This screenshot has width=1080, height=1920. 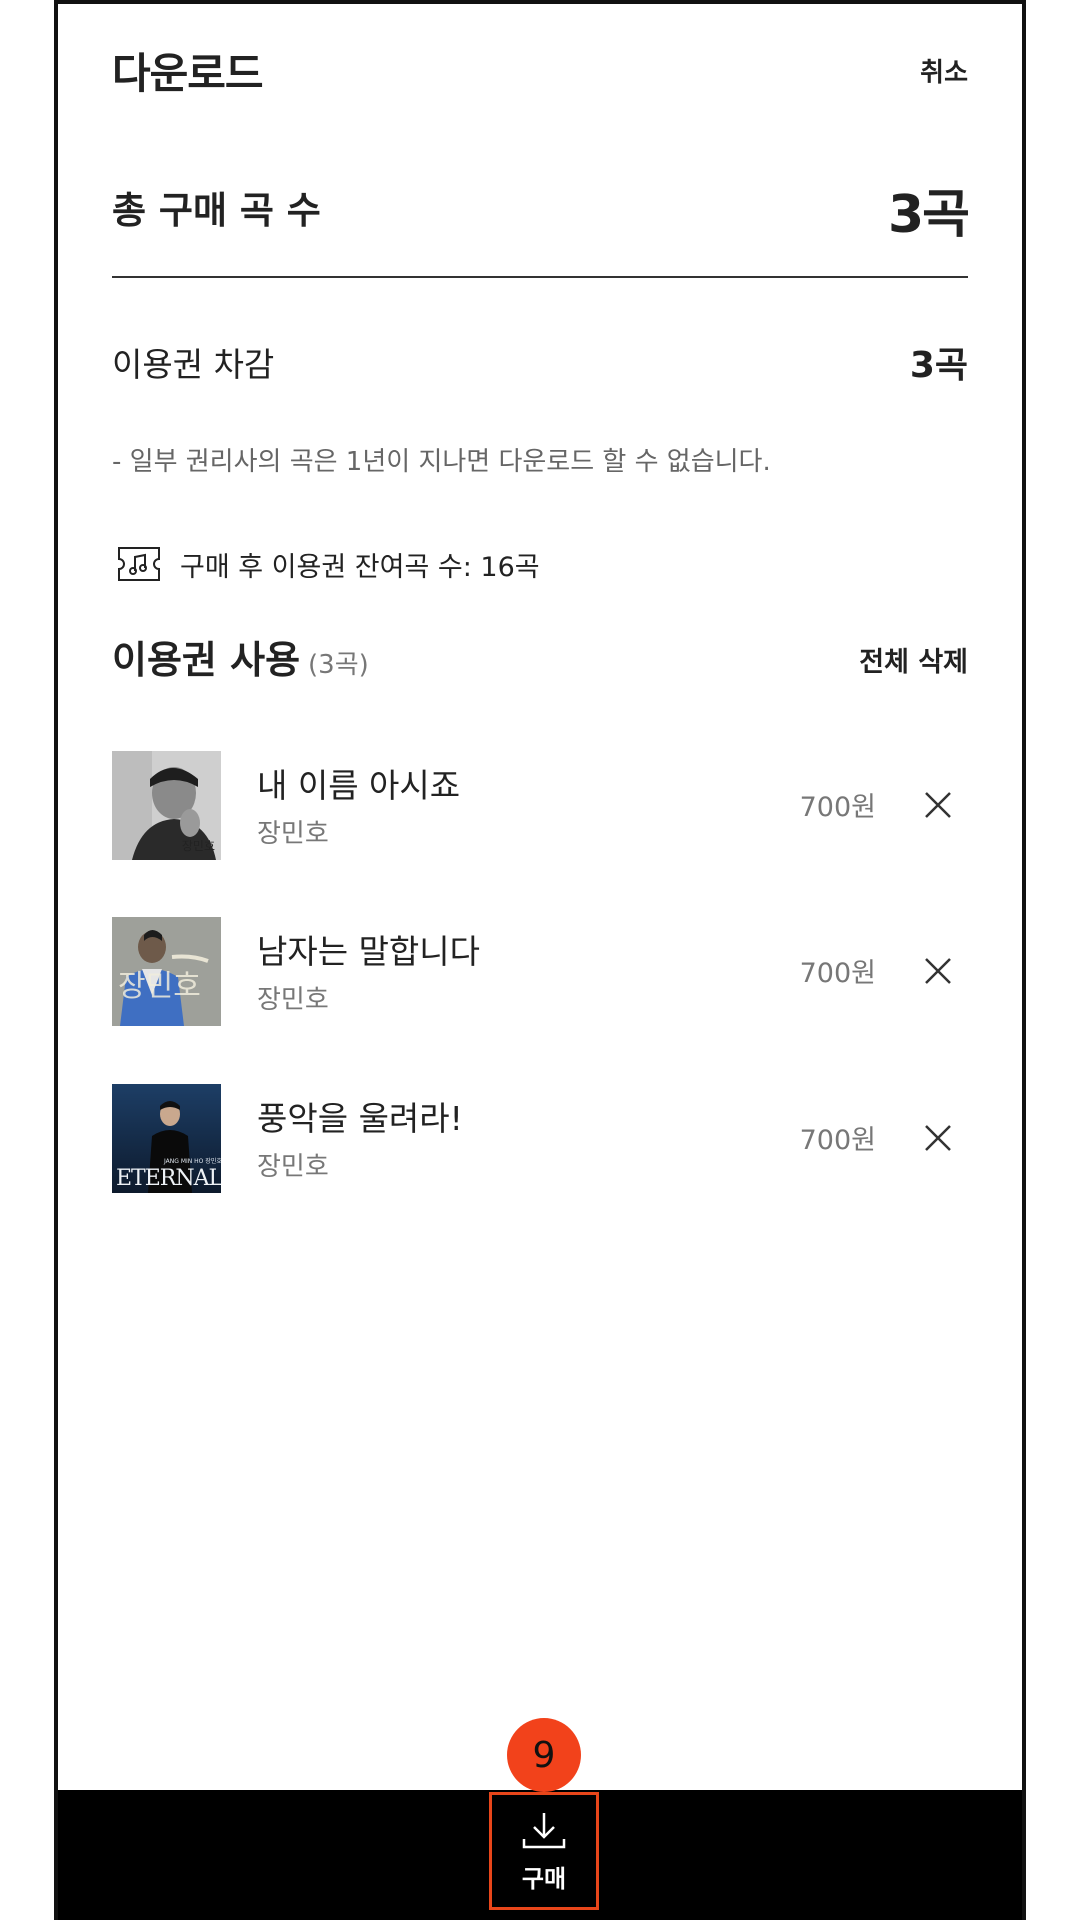 What do you see at coordinates (540, 806) in the screenshot?
I see `song-item: 장민호 내 이름 아시죠 장민호 700원` at bounding box center [540, 806].